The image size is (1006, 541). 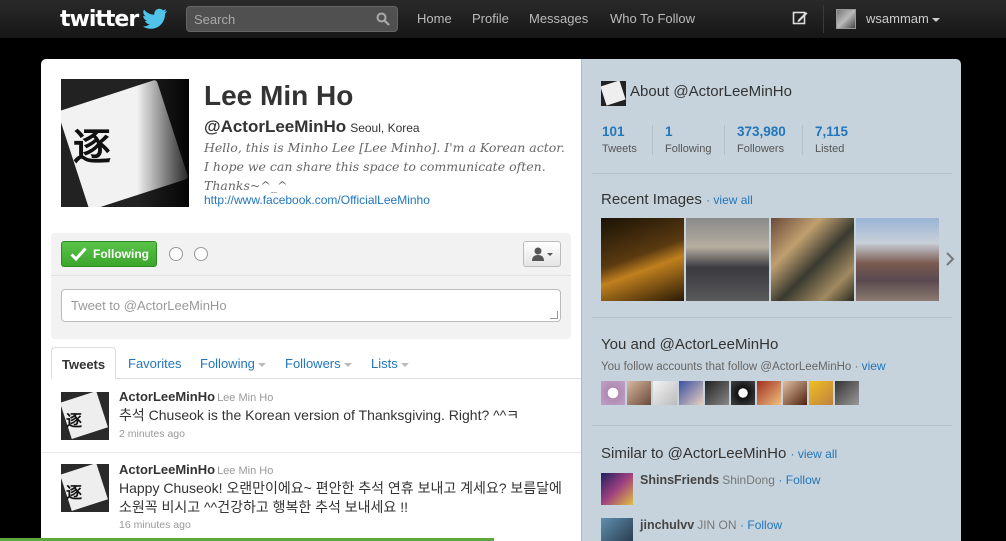 I want to click on about-title: About @ActorLeeMinHo, so click(x=711, y=91).